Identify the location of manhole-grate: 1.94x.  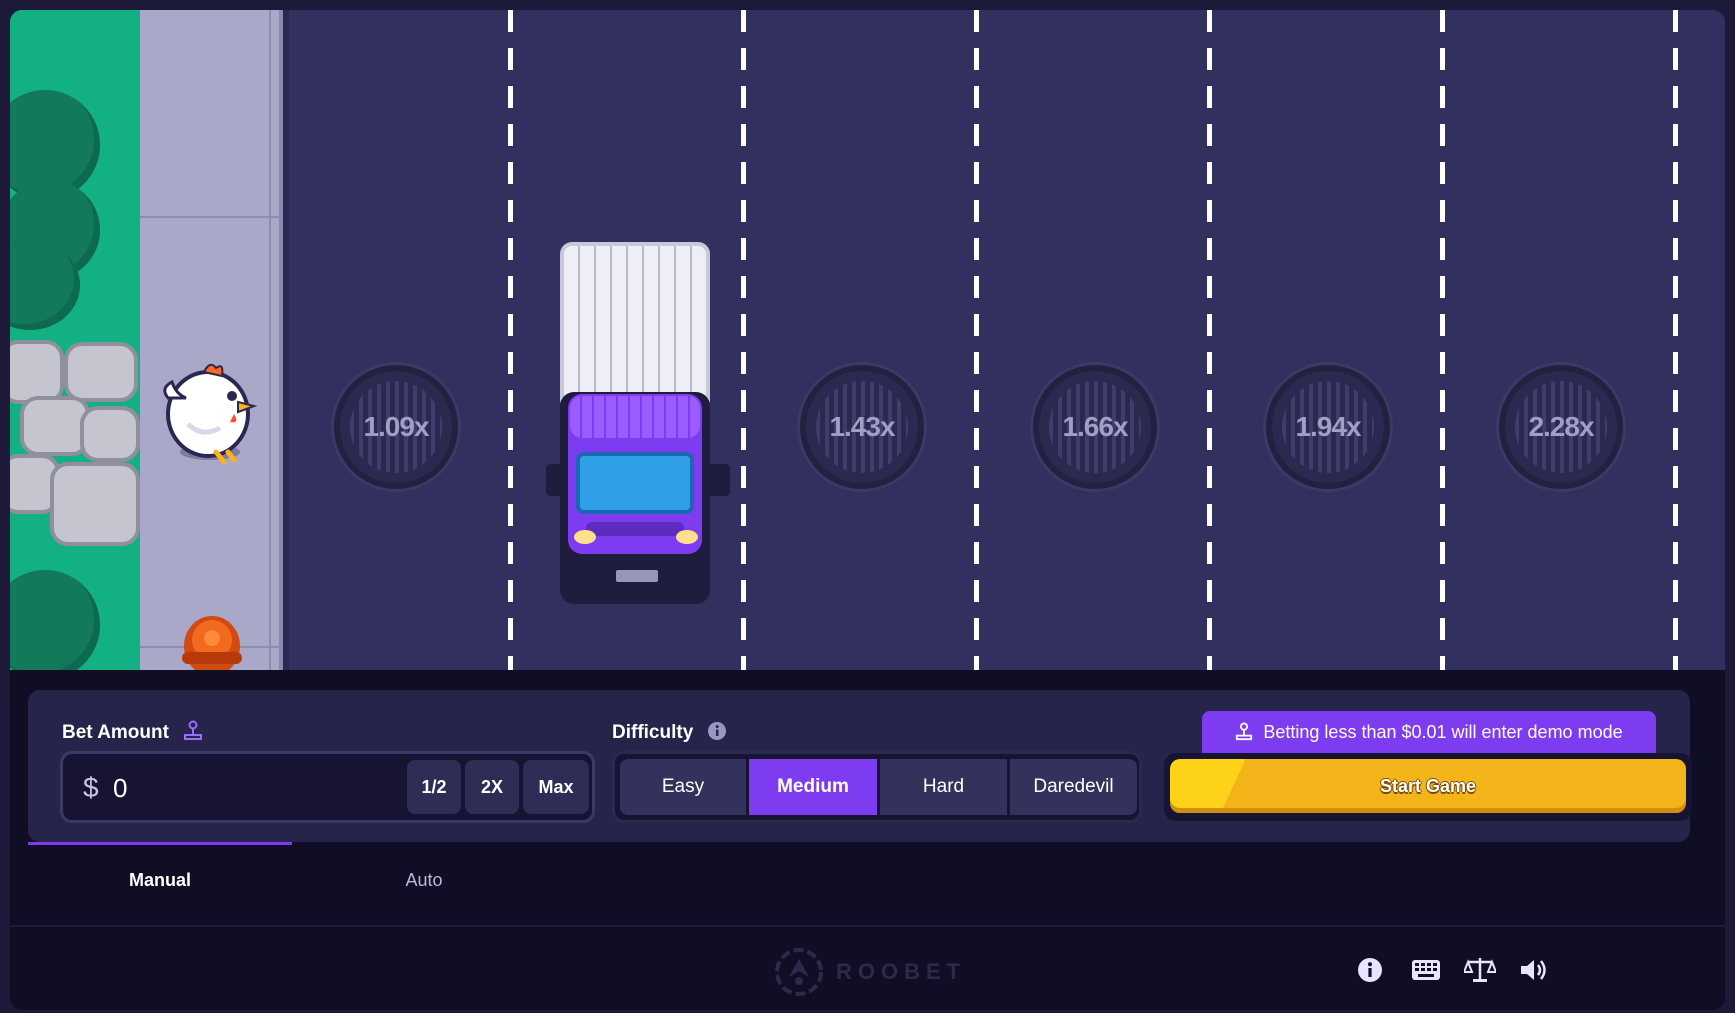
(1328, 427).